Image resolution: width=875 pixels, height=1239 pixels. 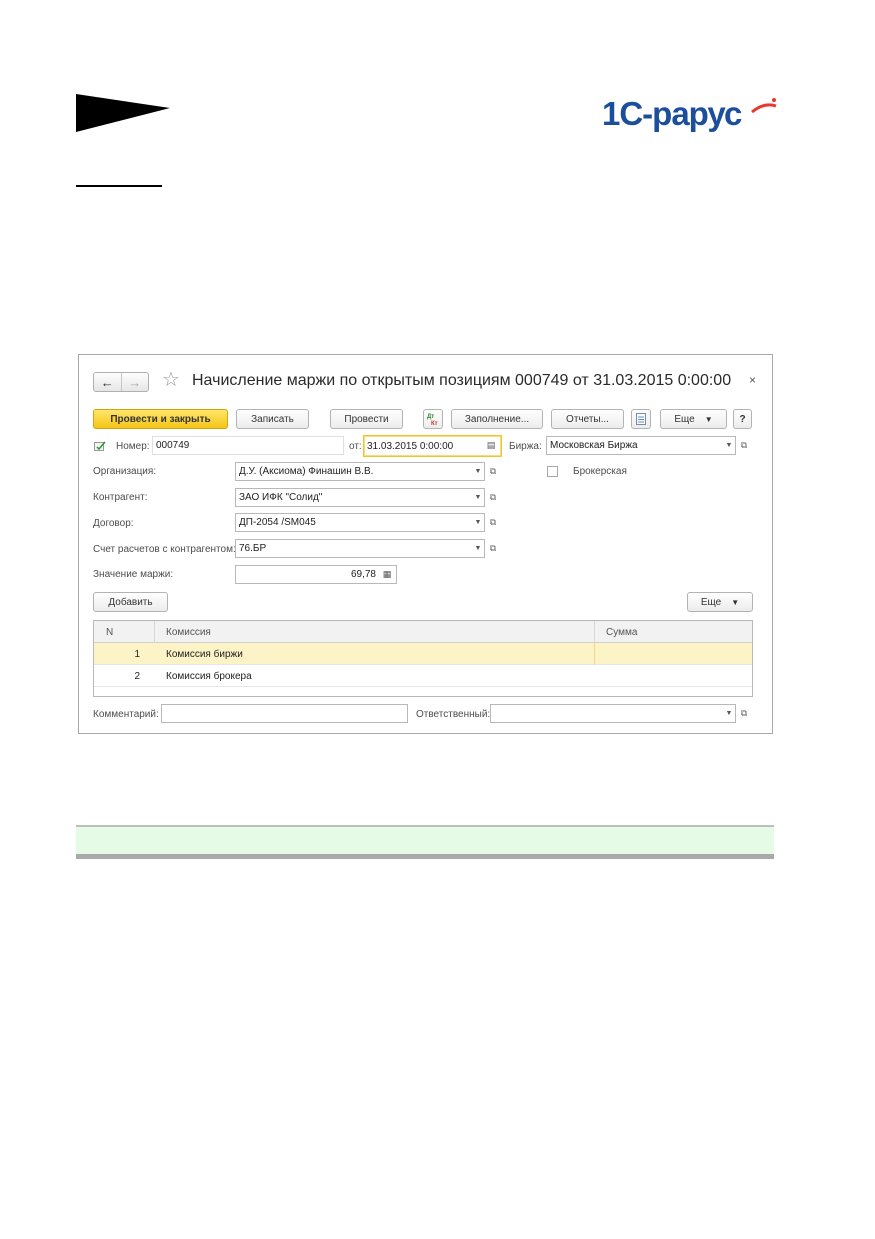 What do you see at coordinates (107, 382) in the screenshot?
I see `back-button: ←` at bounding box center [107, 382].